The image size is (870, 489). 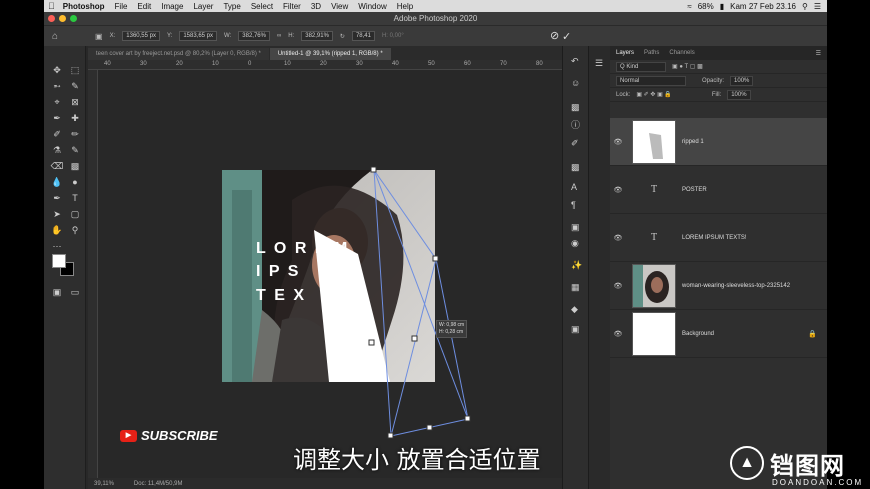 I want to click on info-panel-icon: ⓘ, so click(x=575, y=124).